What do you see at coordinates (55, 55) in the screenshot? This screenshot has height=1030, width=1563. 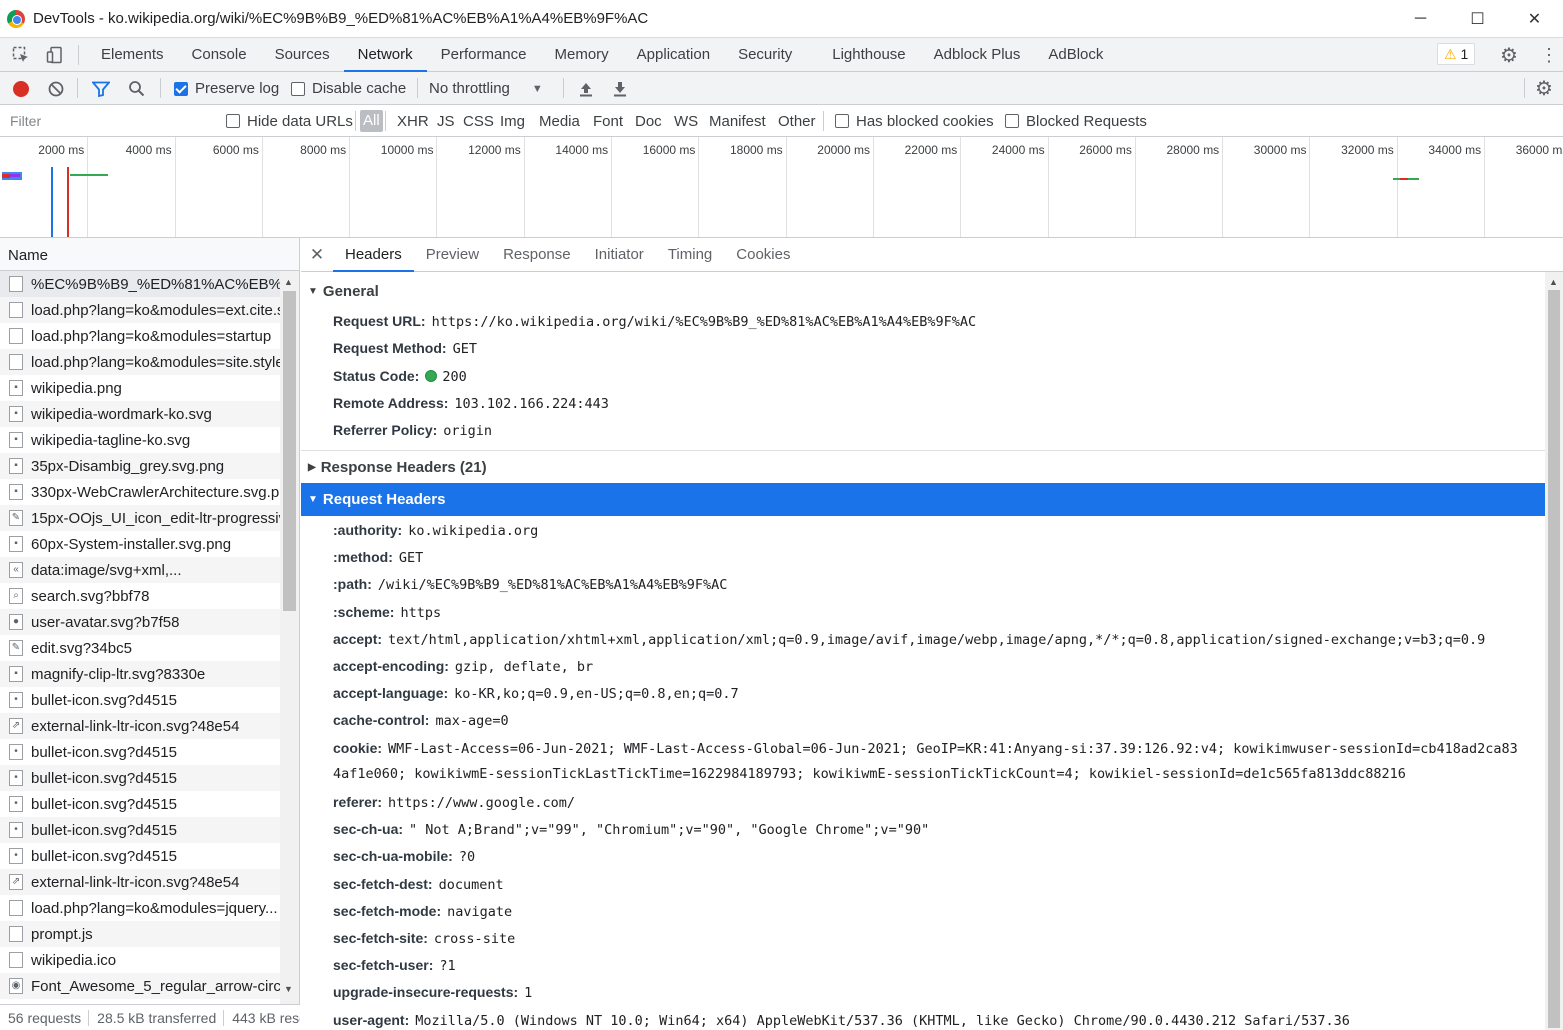 I see `device-toolbar-icon` at bounding box center [55, 55].